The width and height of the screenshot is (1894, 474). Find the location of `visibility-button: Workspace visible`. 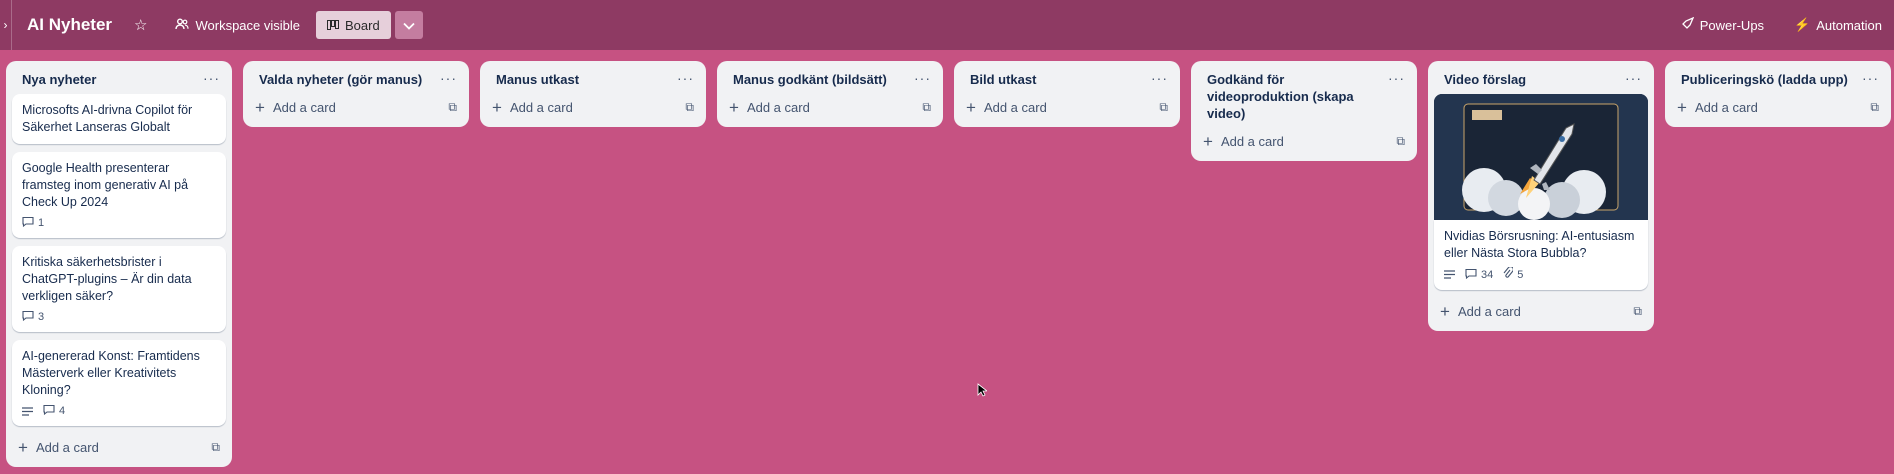

visibility-button: Workspace visible is located at coordinates (237, 25).